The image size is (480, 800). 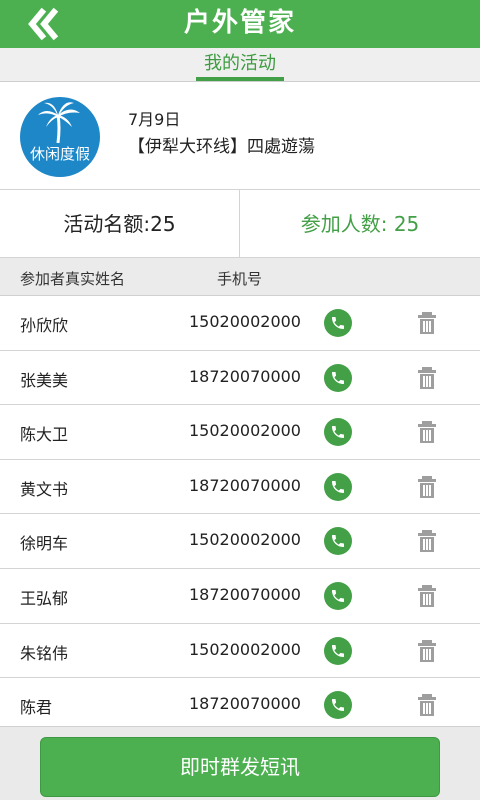 I want to click on table-row: 王弘郁 18720070000, so click(x=240, y=596).